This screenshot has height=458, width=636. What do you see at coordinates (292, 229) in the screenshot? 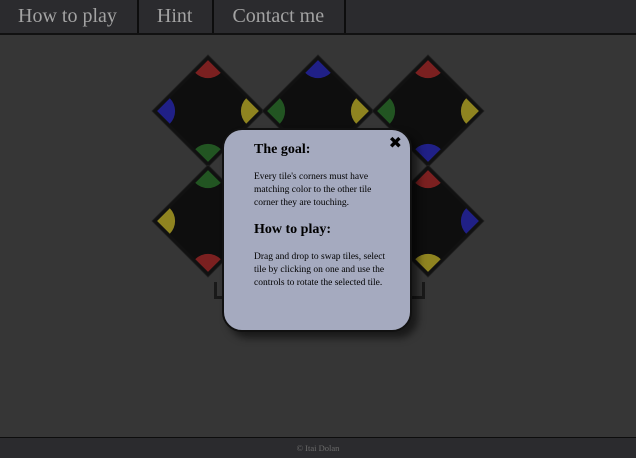
I see `how-to-play-heading: How to play:` at bounding box center [292, 229].